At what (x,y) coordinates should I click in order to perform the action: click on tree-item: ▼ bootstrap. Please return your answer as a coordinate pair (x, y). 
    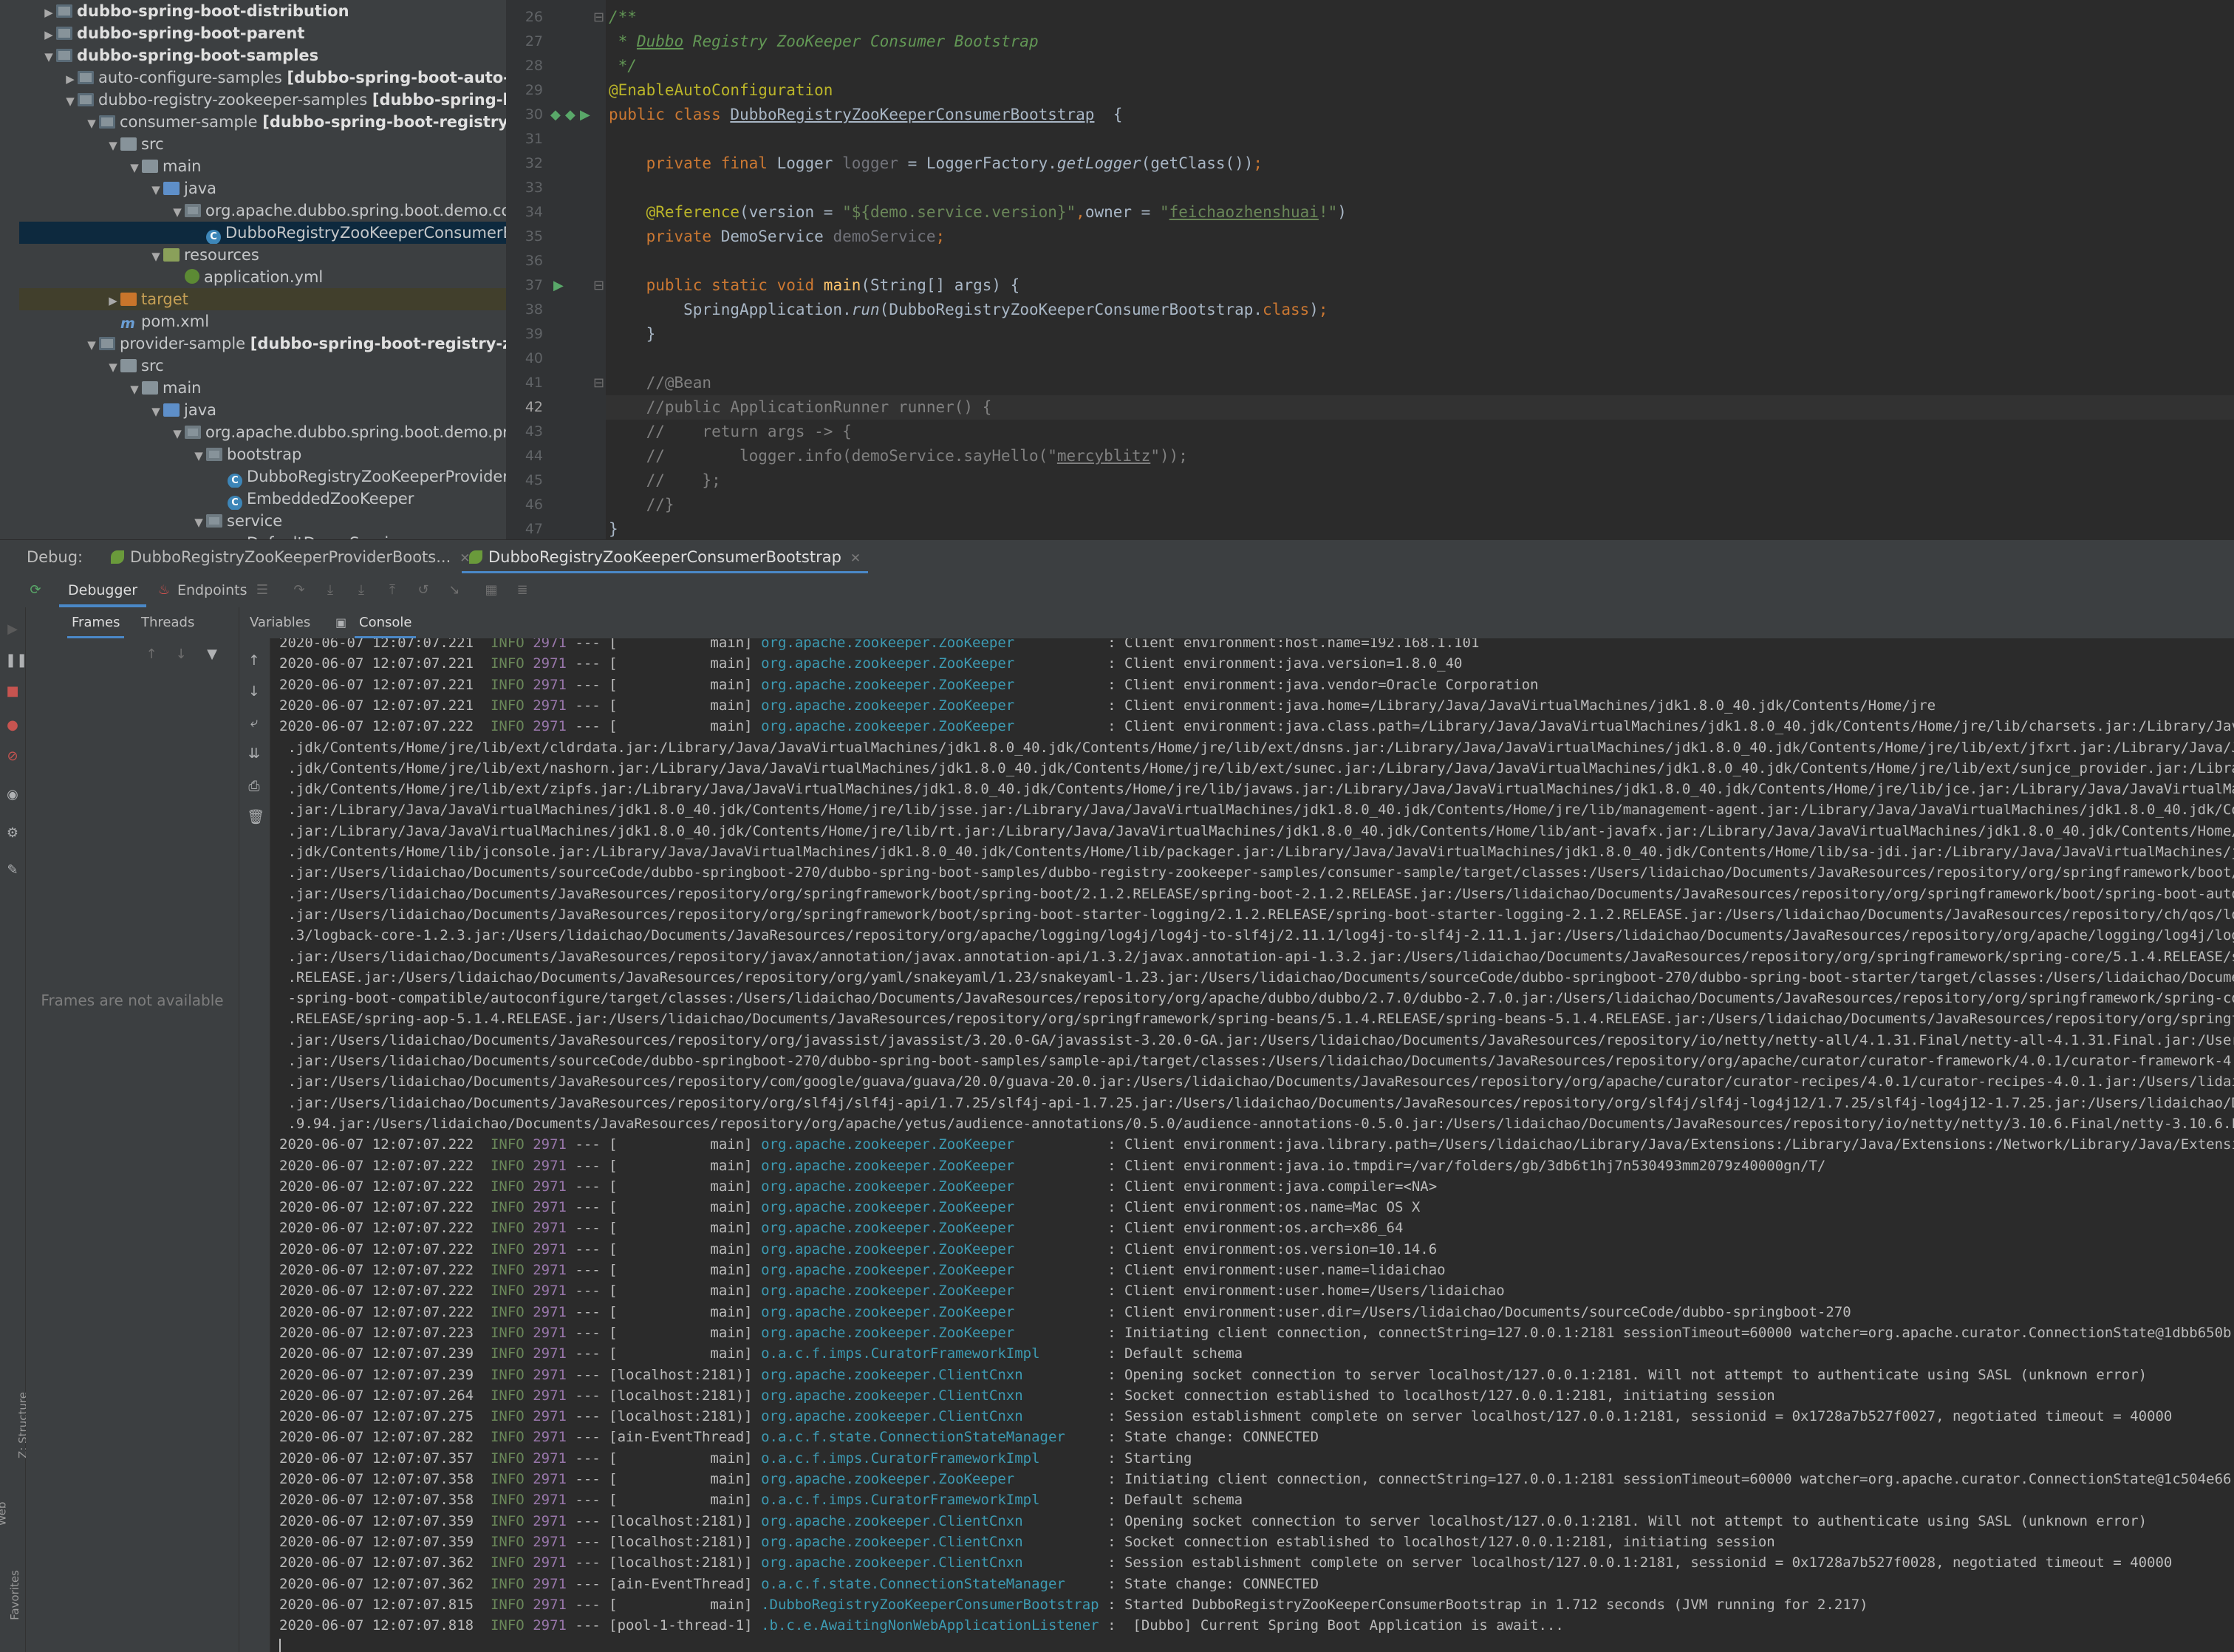
    Looking at the image, I should click on (262, 454).